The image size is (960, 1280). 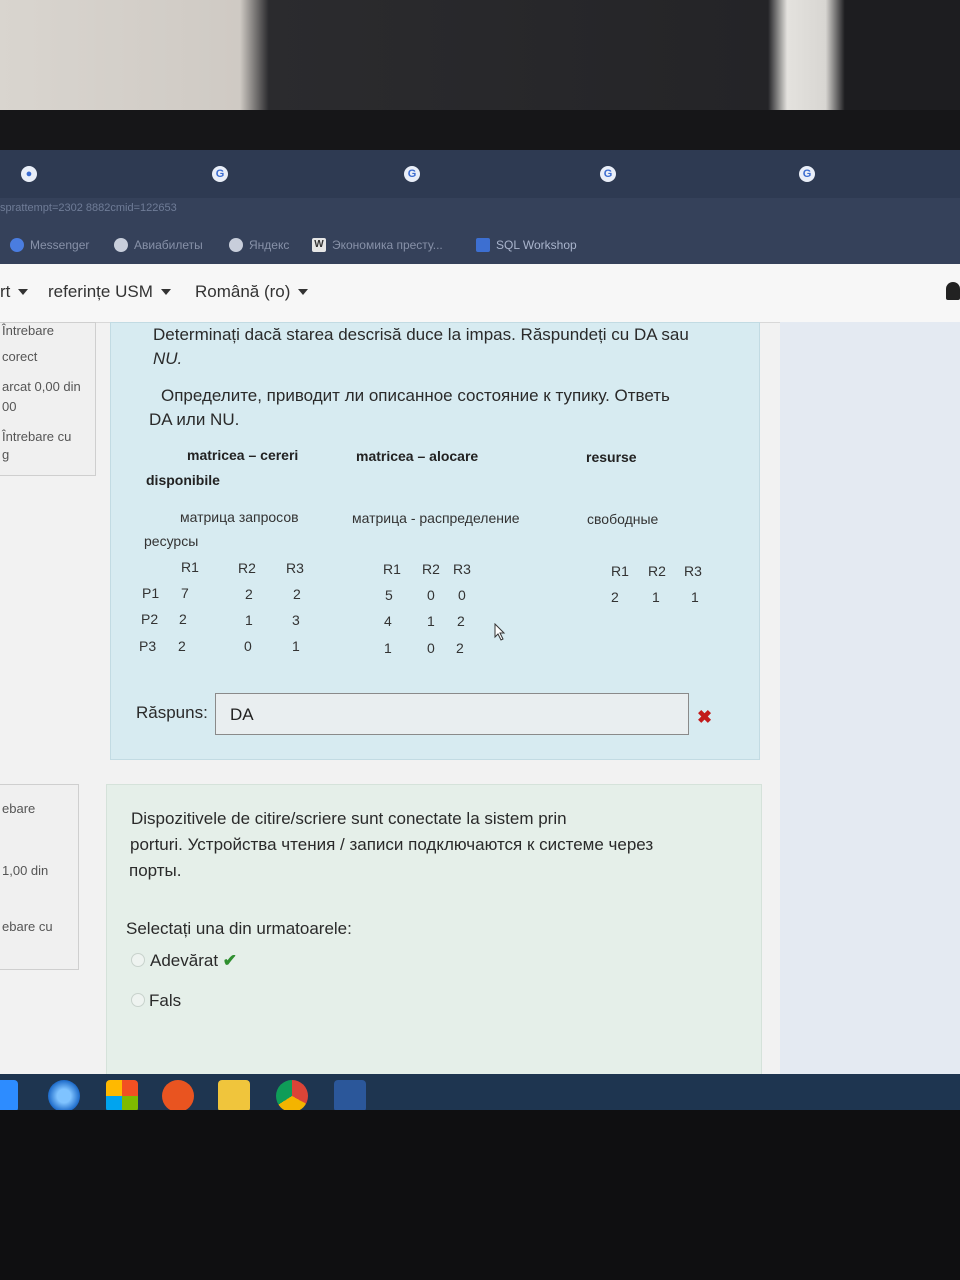 I want to click on subheader-resursy: ресурсы, so click(x=171, y=541).